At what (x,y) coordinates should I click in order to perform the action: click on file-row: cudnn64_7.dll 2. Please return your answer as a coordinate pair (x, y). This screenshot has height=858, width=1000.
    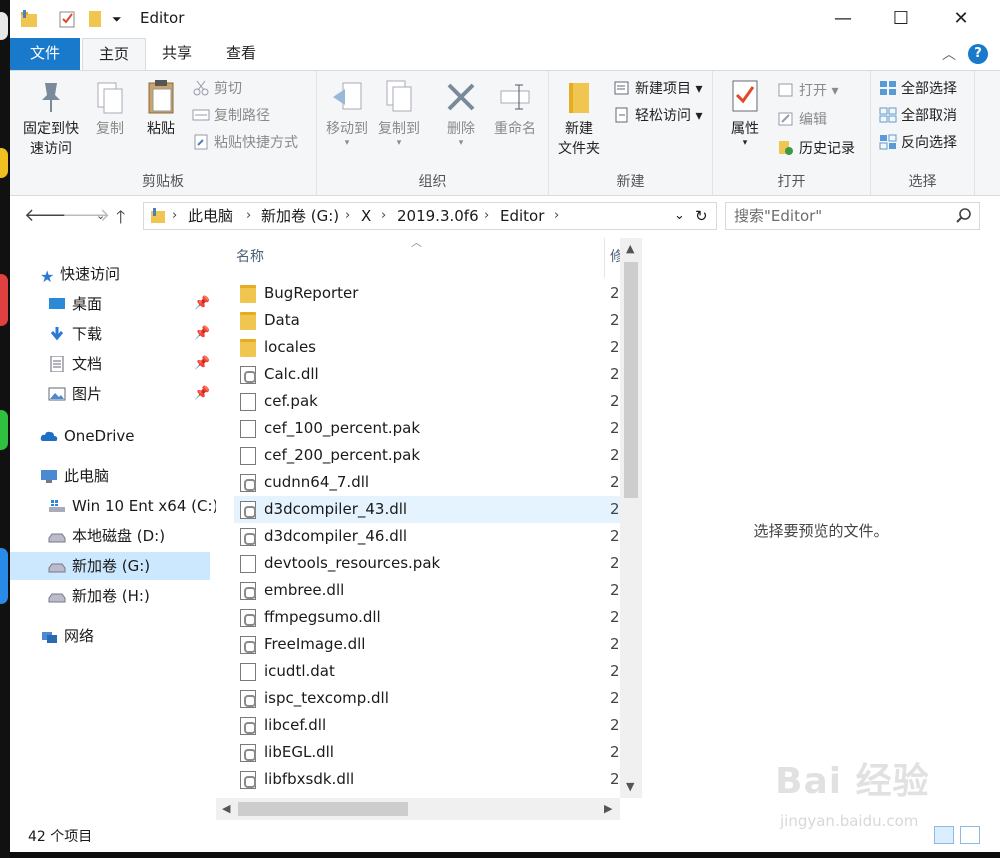
    Looking at the image, I should click on (431, 482).